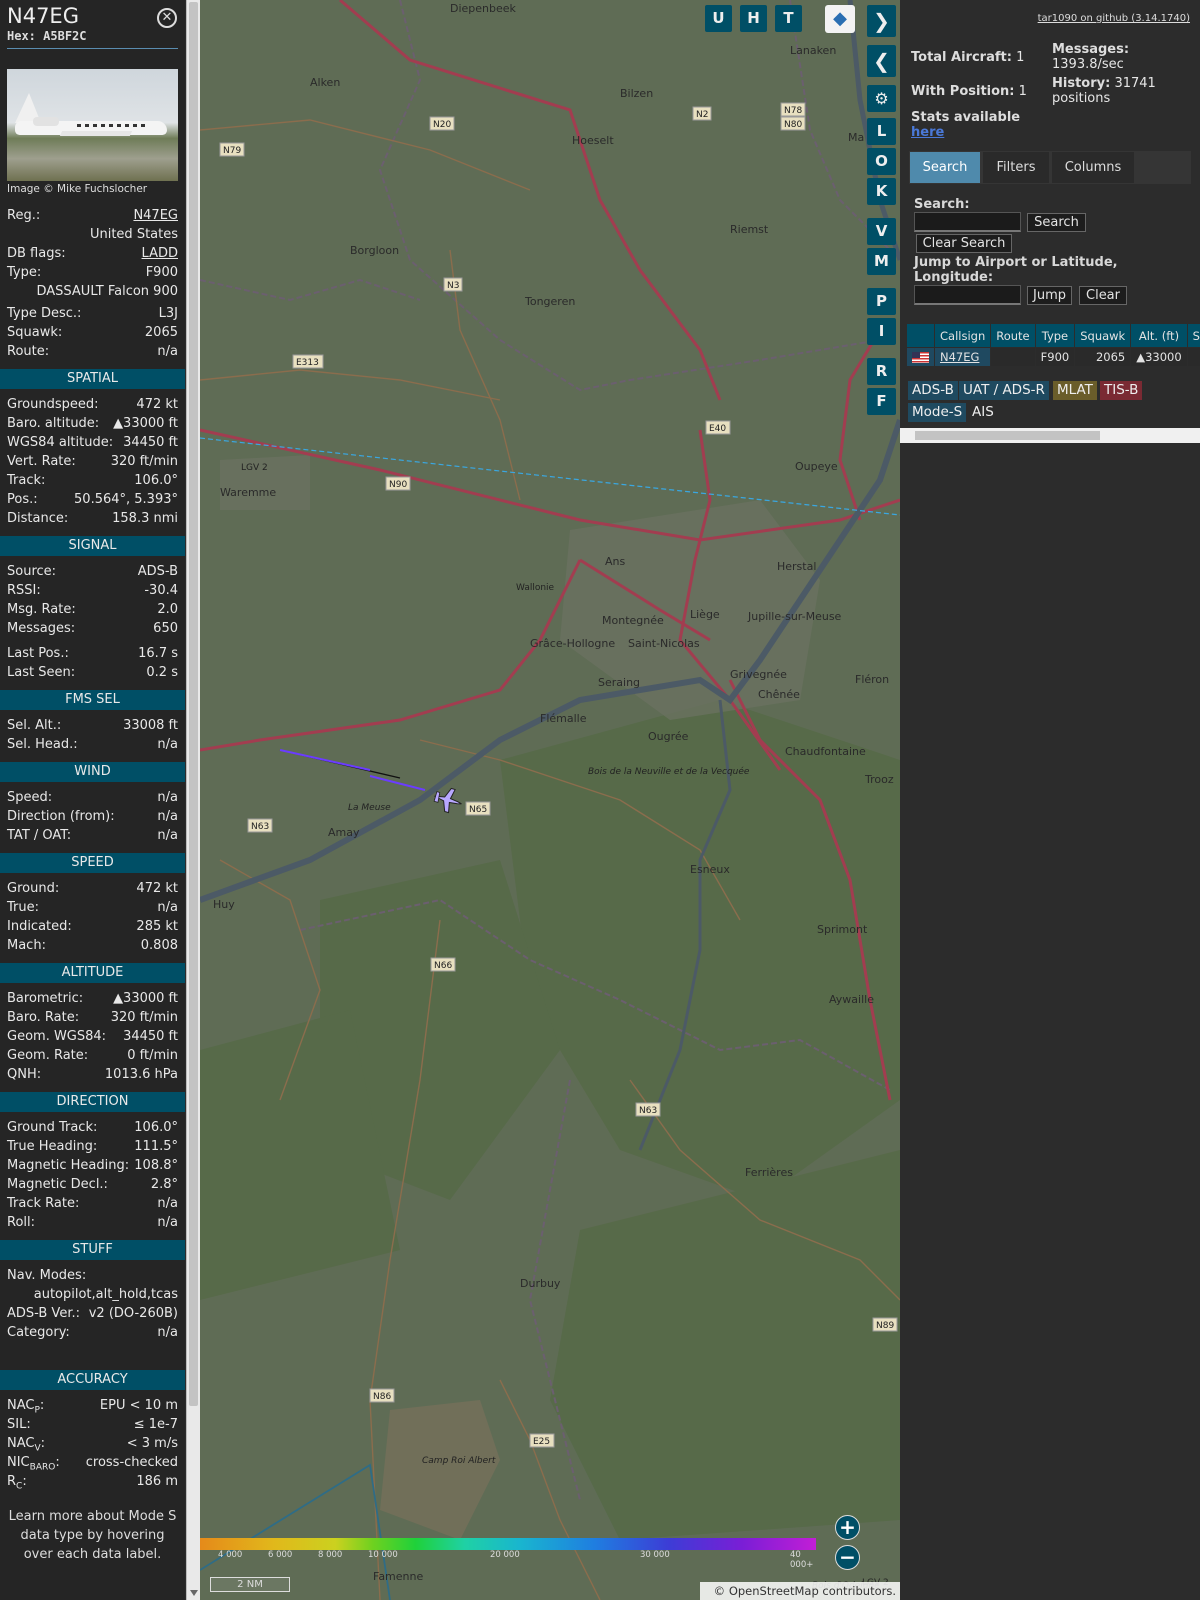  Describe the element at coordinates (193, 704) in the screenshot. I see `info-scrollbar-thumb` at that location.